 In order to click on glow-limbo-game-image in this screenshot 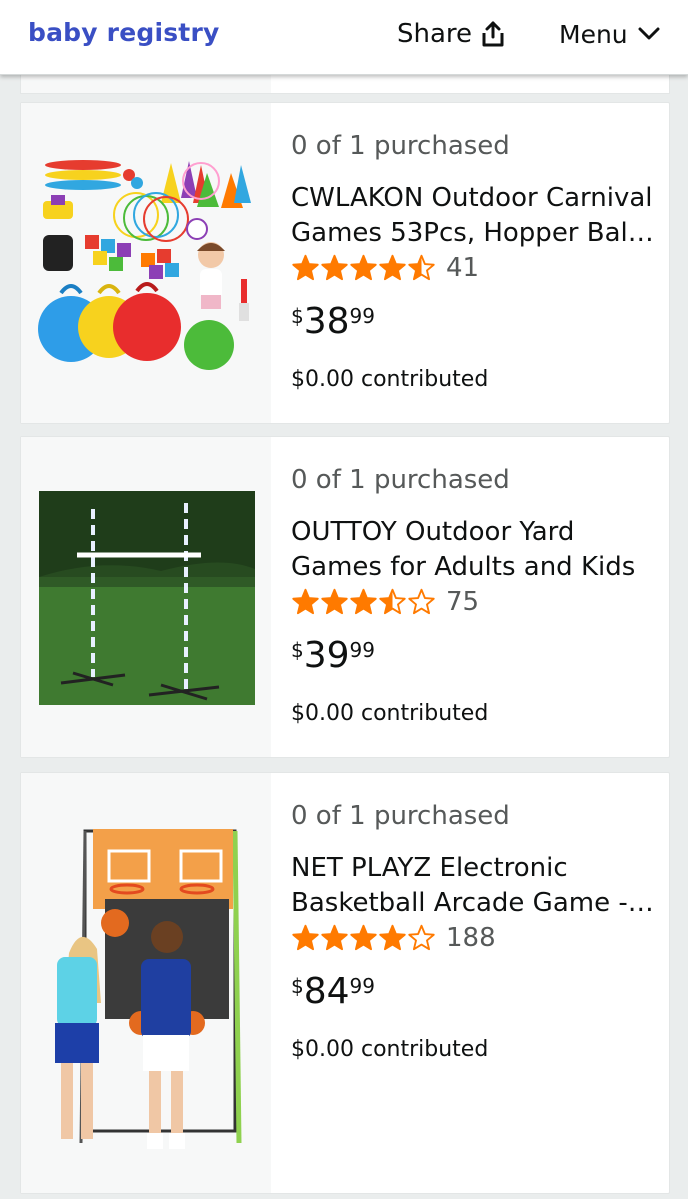, I will do `click(147, 598)`.